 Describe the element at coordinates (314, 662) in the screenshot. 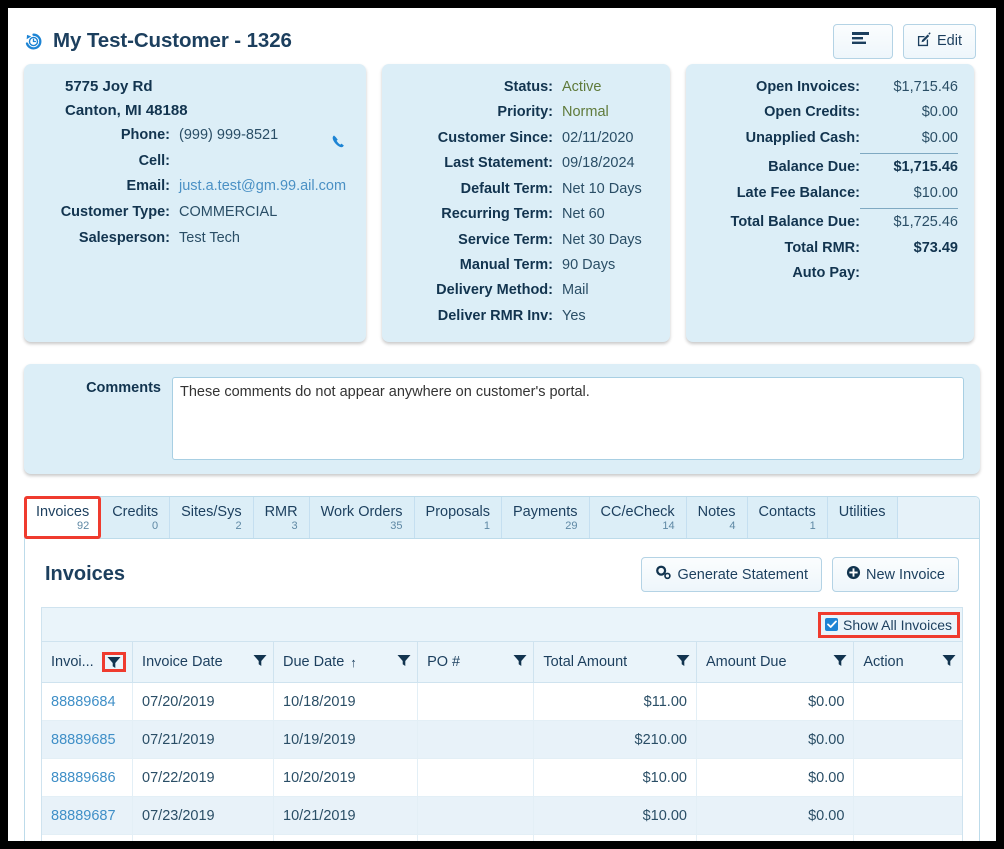

I see `column-label: Due Date` at that location.